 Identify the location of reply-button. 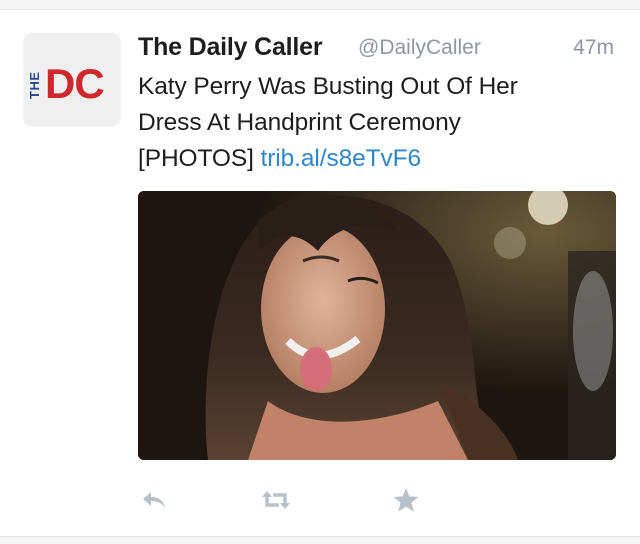
(154, 500).